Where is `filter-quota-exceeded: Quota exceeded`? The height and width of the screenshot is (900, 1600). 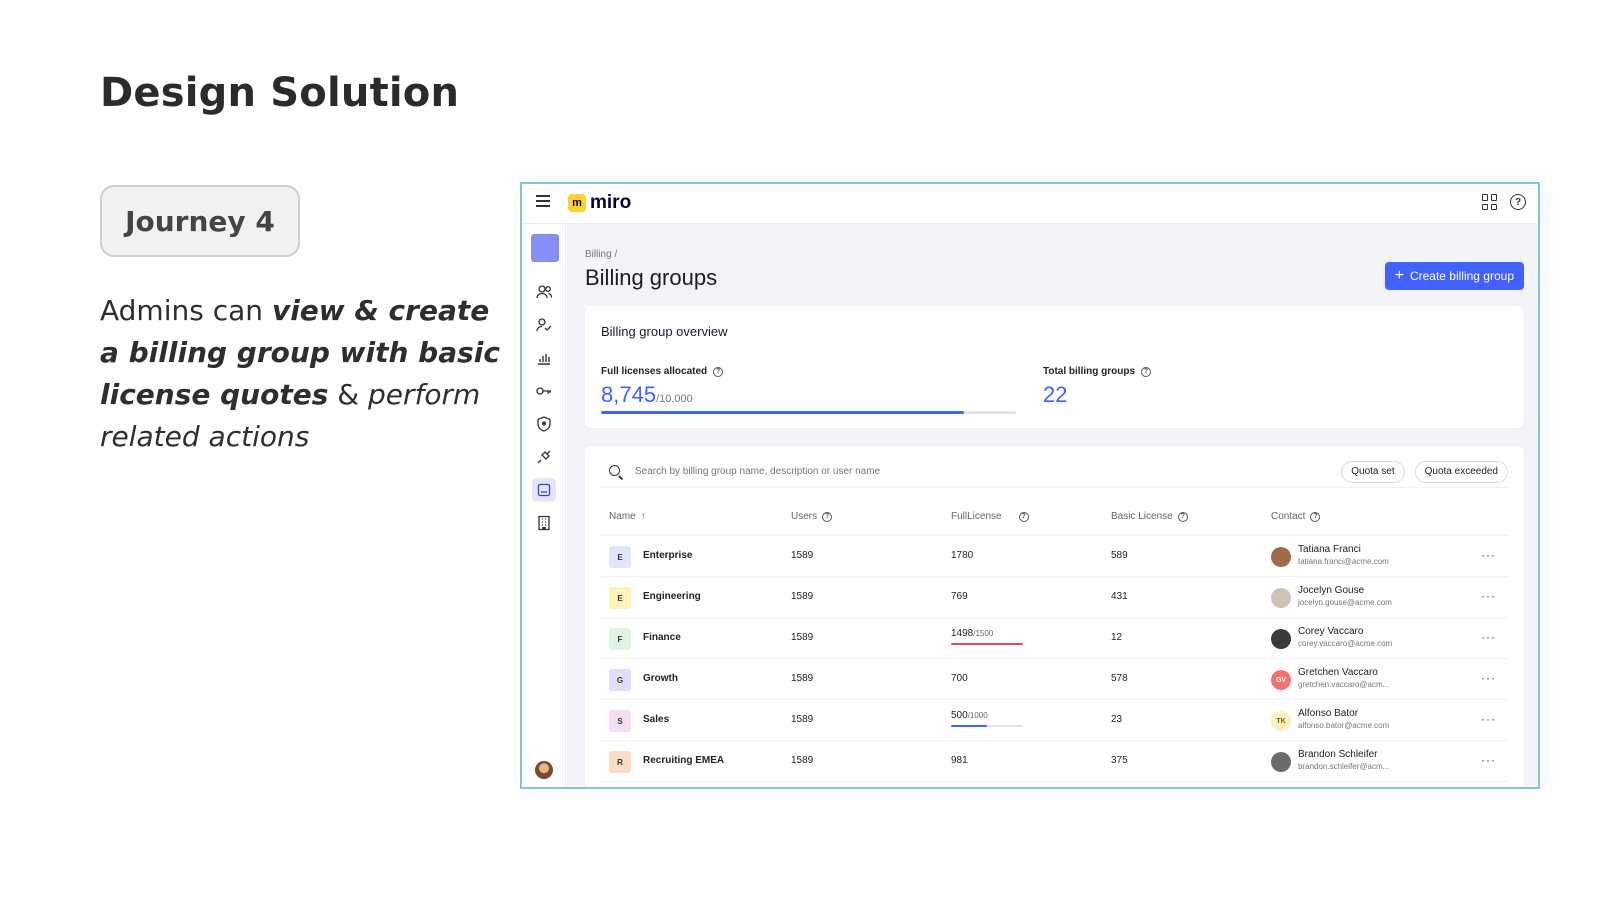
filter-quota-exceeded: Quota exceeded is located at coordinates (1461, 471).